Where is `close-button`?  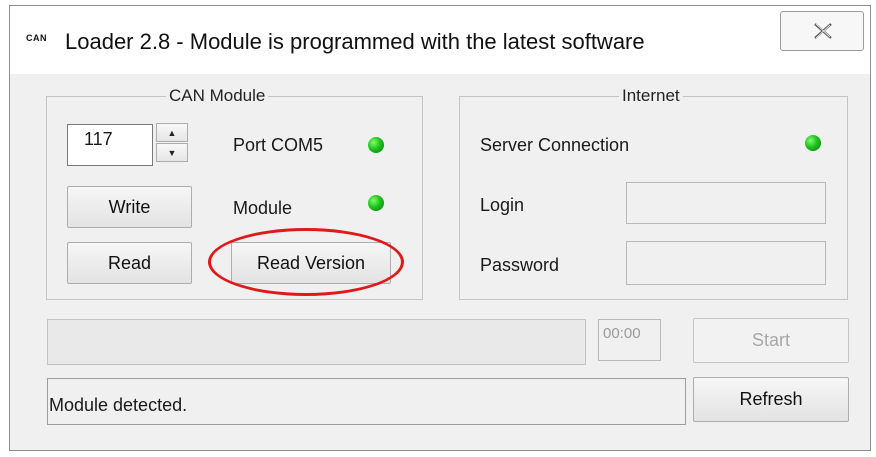
close-button is located at coordinates (822, 31).